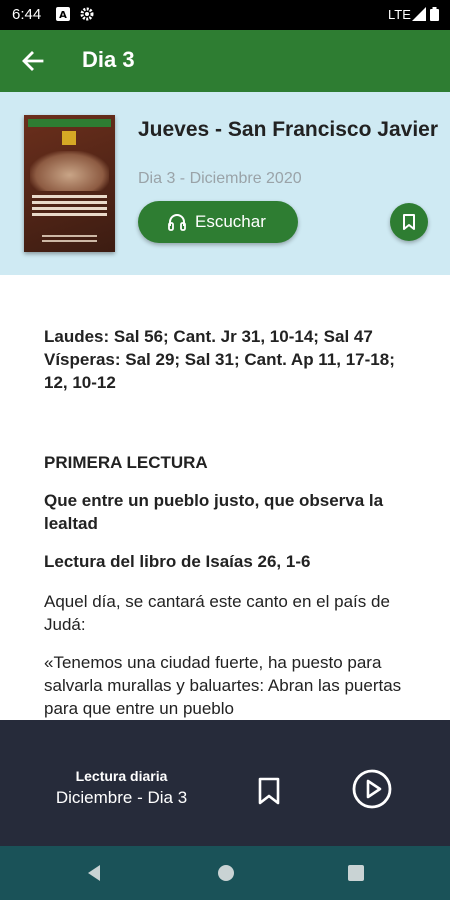 This screenshot has width=450, height=900. Describe the element at coordinates (372, 789) in the screenshot. I see `play-circle-icon` at that location.